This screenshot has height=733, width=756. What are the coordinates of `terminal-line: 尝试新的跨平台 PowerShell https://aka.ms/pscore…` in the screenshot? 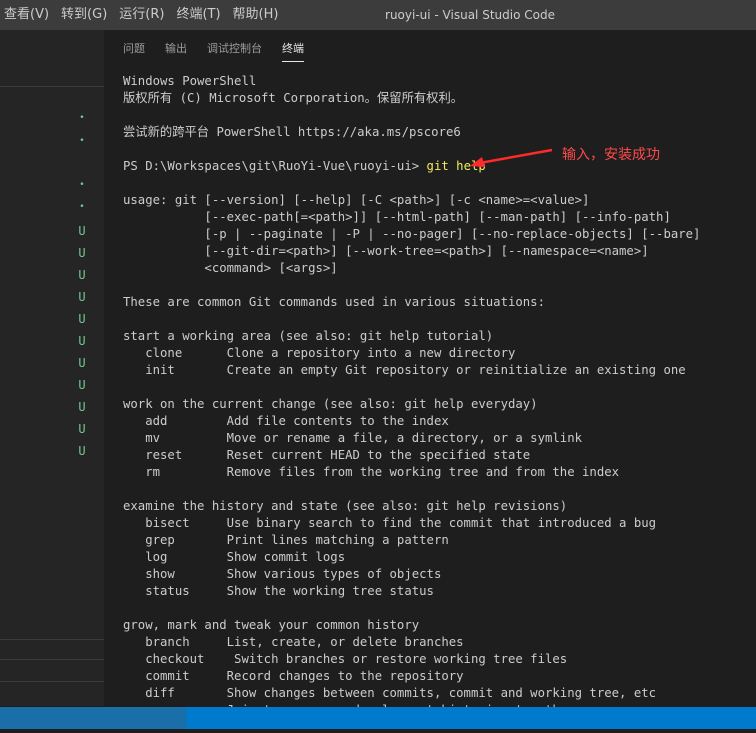 It's located at (292, 132).